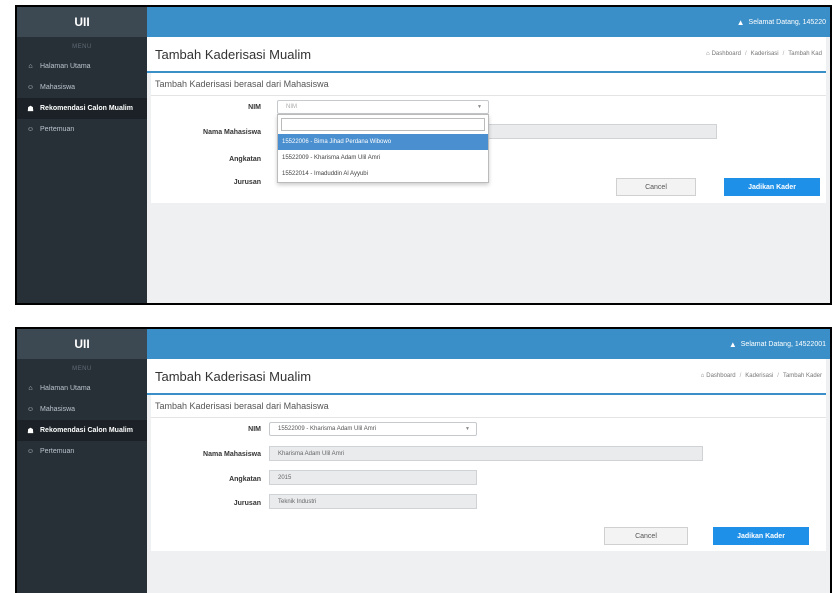 Image resolution: width=832 pixels, height=593 pixels. I want to click on breadcrumb: ⌂ Dashboard / Kaderisasi / Tambah Kad, so click(764, 54).